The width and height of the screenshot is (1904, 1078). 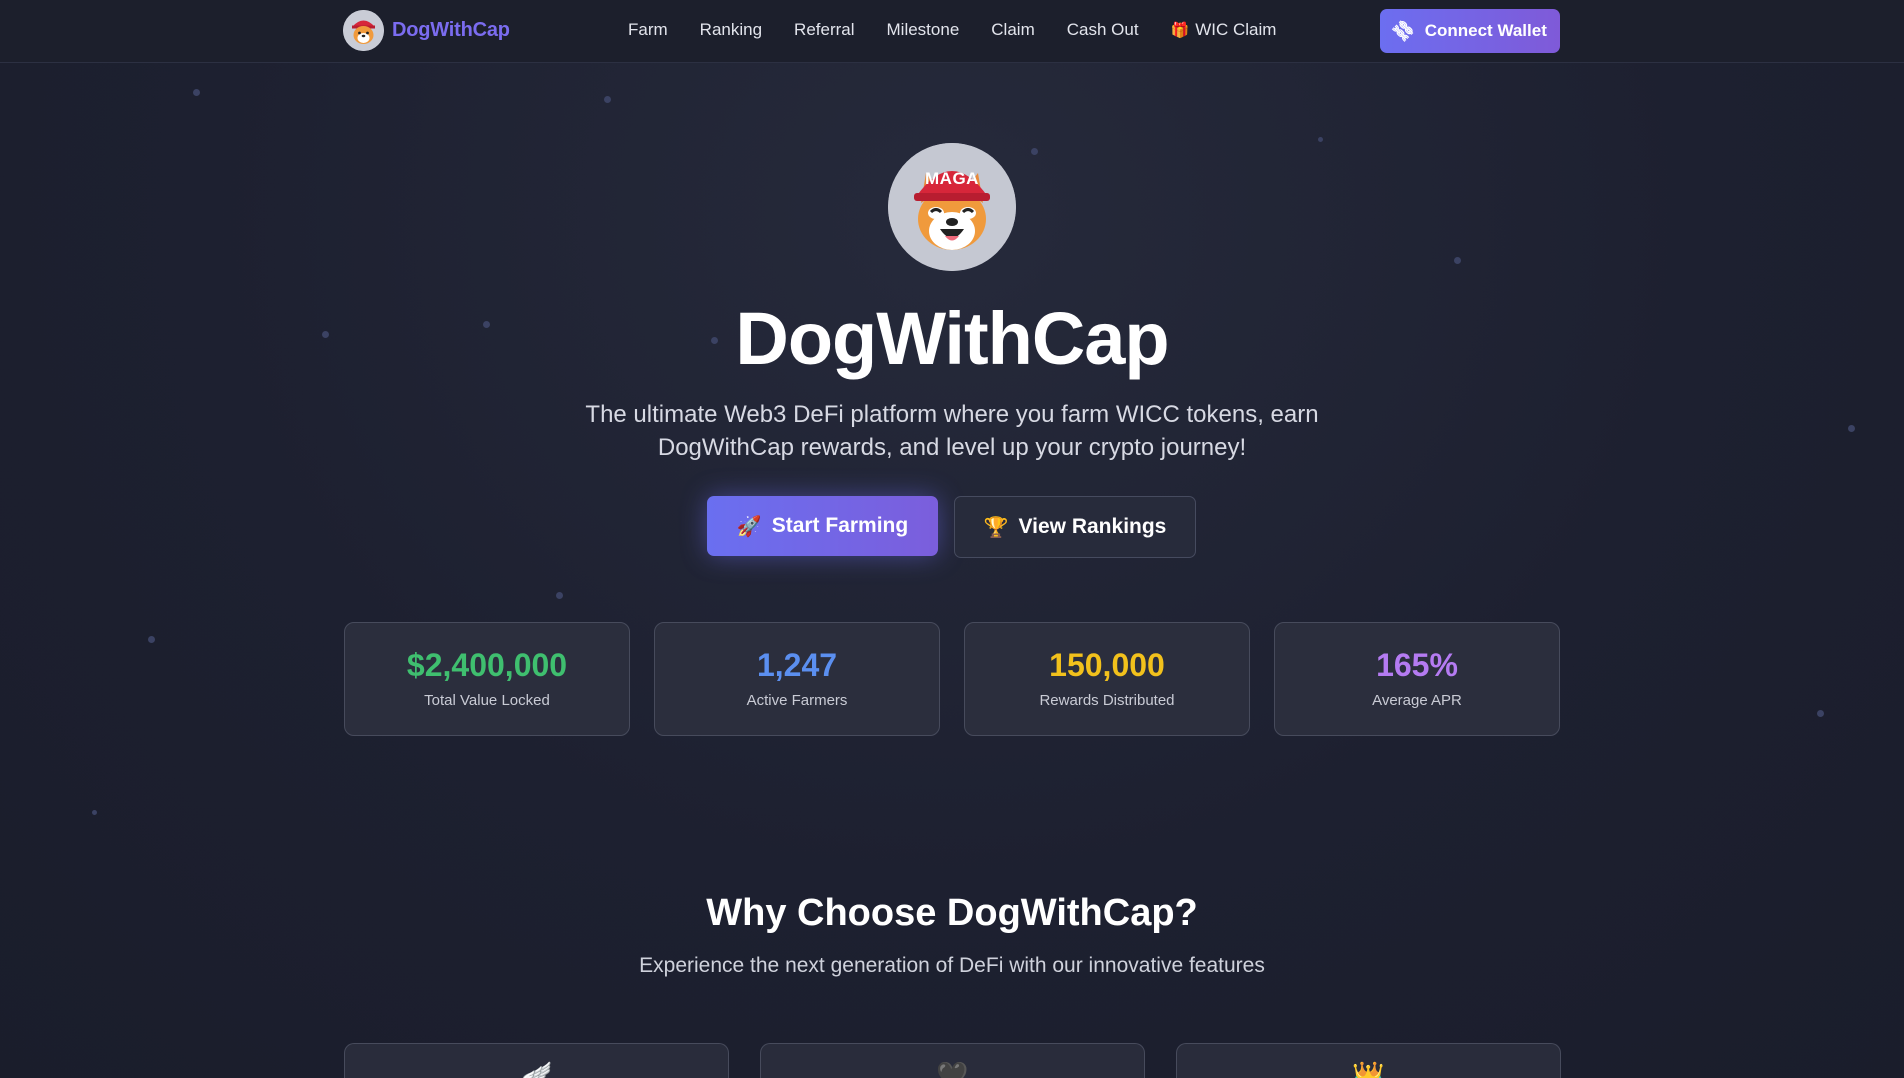 I want to click on heart-icon: 🖤, so click(x=952, y=1069).